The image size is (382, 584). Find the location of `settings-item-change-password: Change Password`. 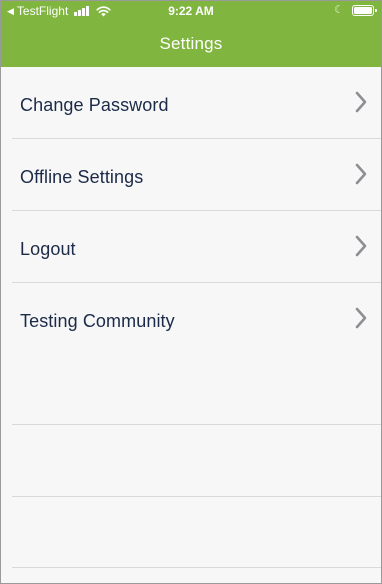

settings-item-change-password: Change Password is located at coordinates (197, 103).